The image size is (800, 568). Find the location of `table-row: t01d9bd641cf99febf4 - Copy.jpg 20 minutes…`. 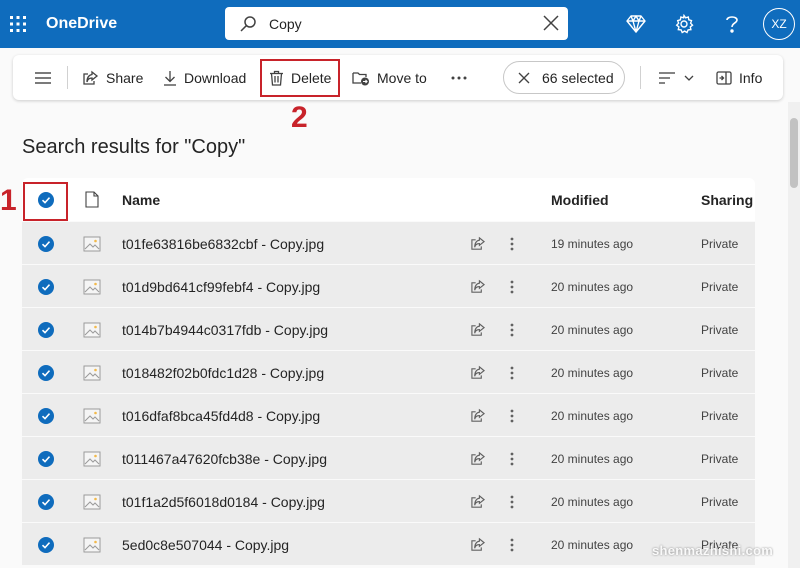

table-row: t01d9bd641cf99febf4 - Copy.jpg 20 minutes… is located at coordinates (388, 285).